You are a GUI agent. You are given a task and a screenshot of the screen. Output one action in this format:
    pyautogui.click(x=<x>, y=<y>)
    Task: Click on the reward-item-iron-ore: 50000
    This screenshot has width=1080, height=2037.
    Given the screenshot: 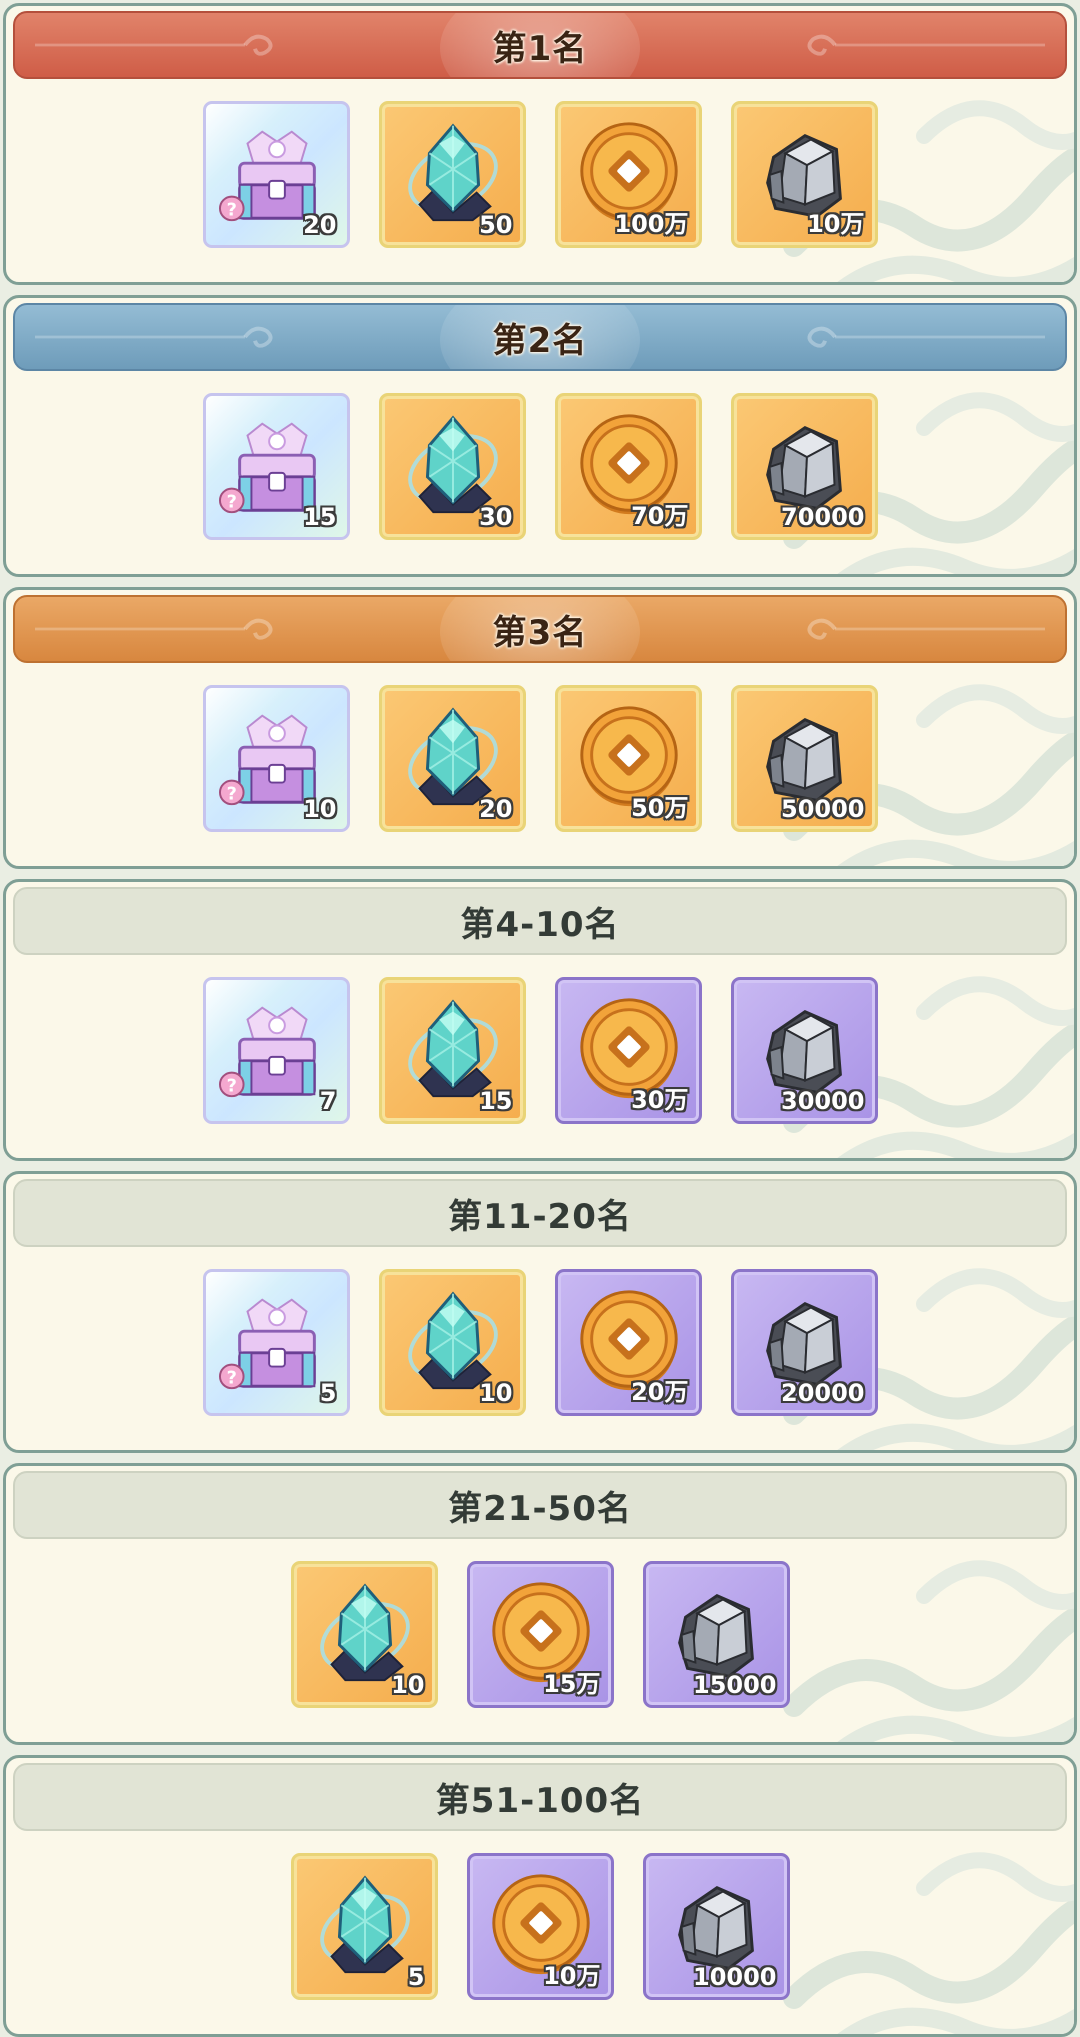 What is the action you would take?
    pyautogui.click(x=804, y=758)
    